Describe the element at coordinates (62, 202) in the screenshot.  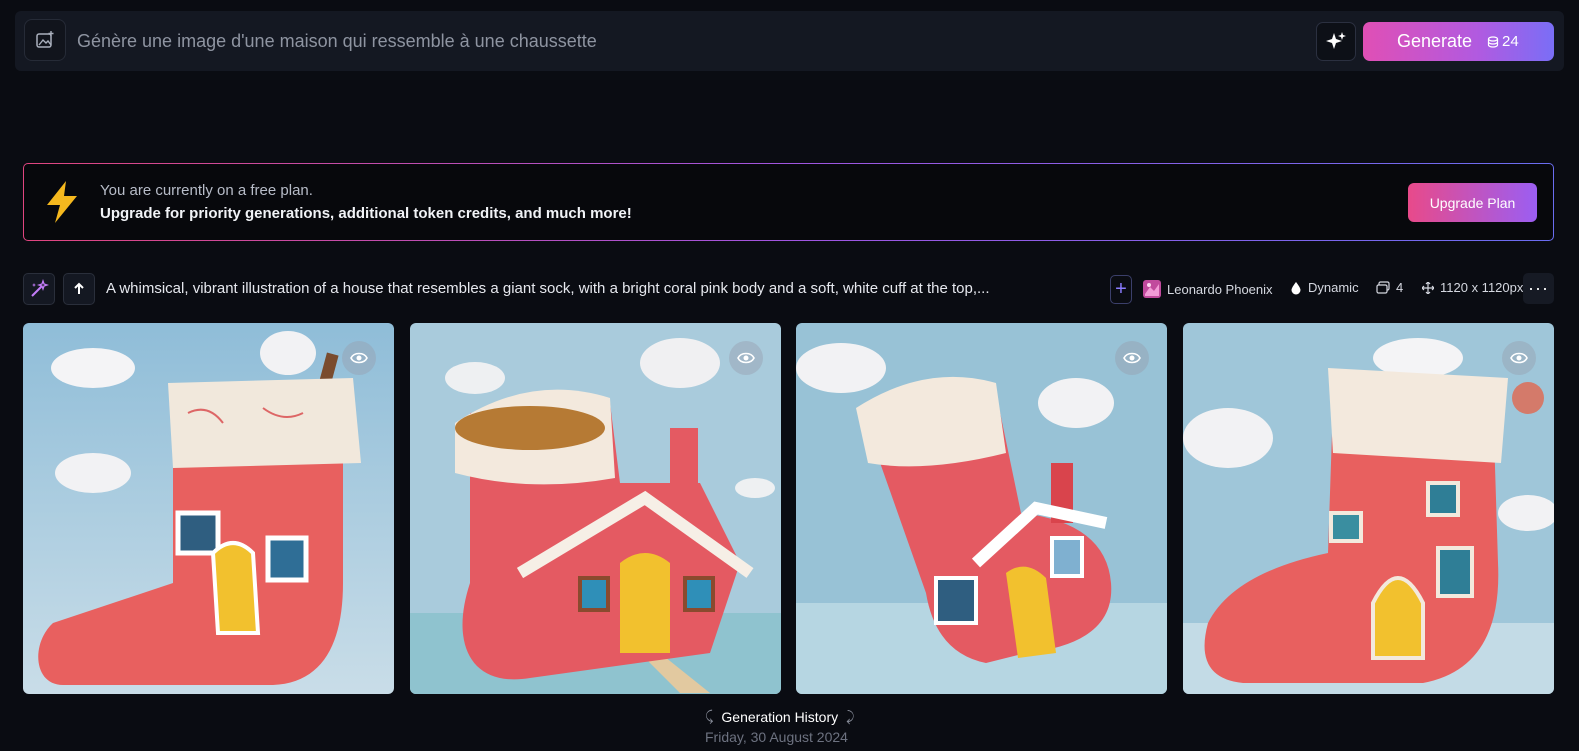
I see `lightning-bolt-icon` at that location.